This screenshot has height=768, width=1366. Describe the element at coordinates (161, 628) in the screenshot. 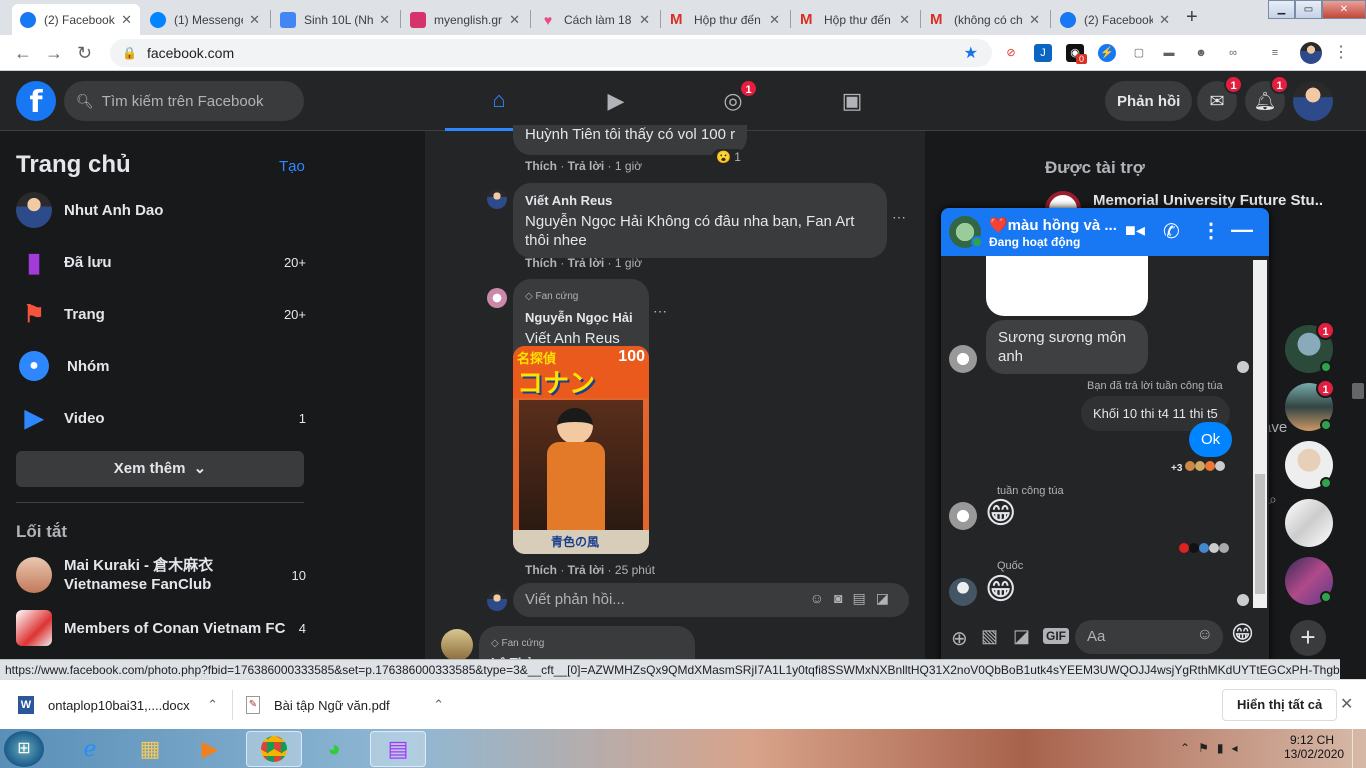

I see `shortcut-item: Members of Conan Vietnam FC 4` at that location.